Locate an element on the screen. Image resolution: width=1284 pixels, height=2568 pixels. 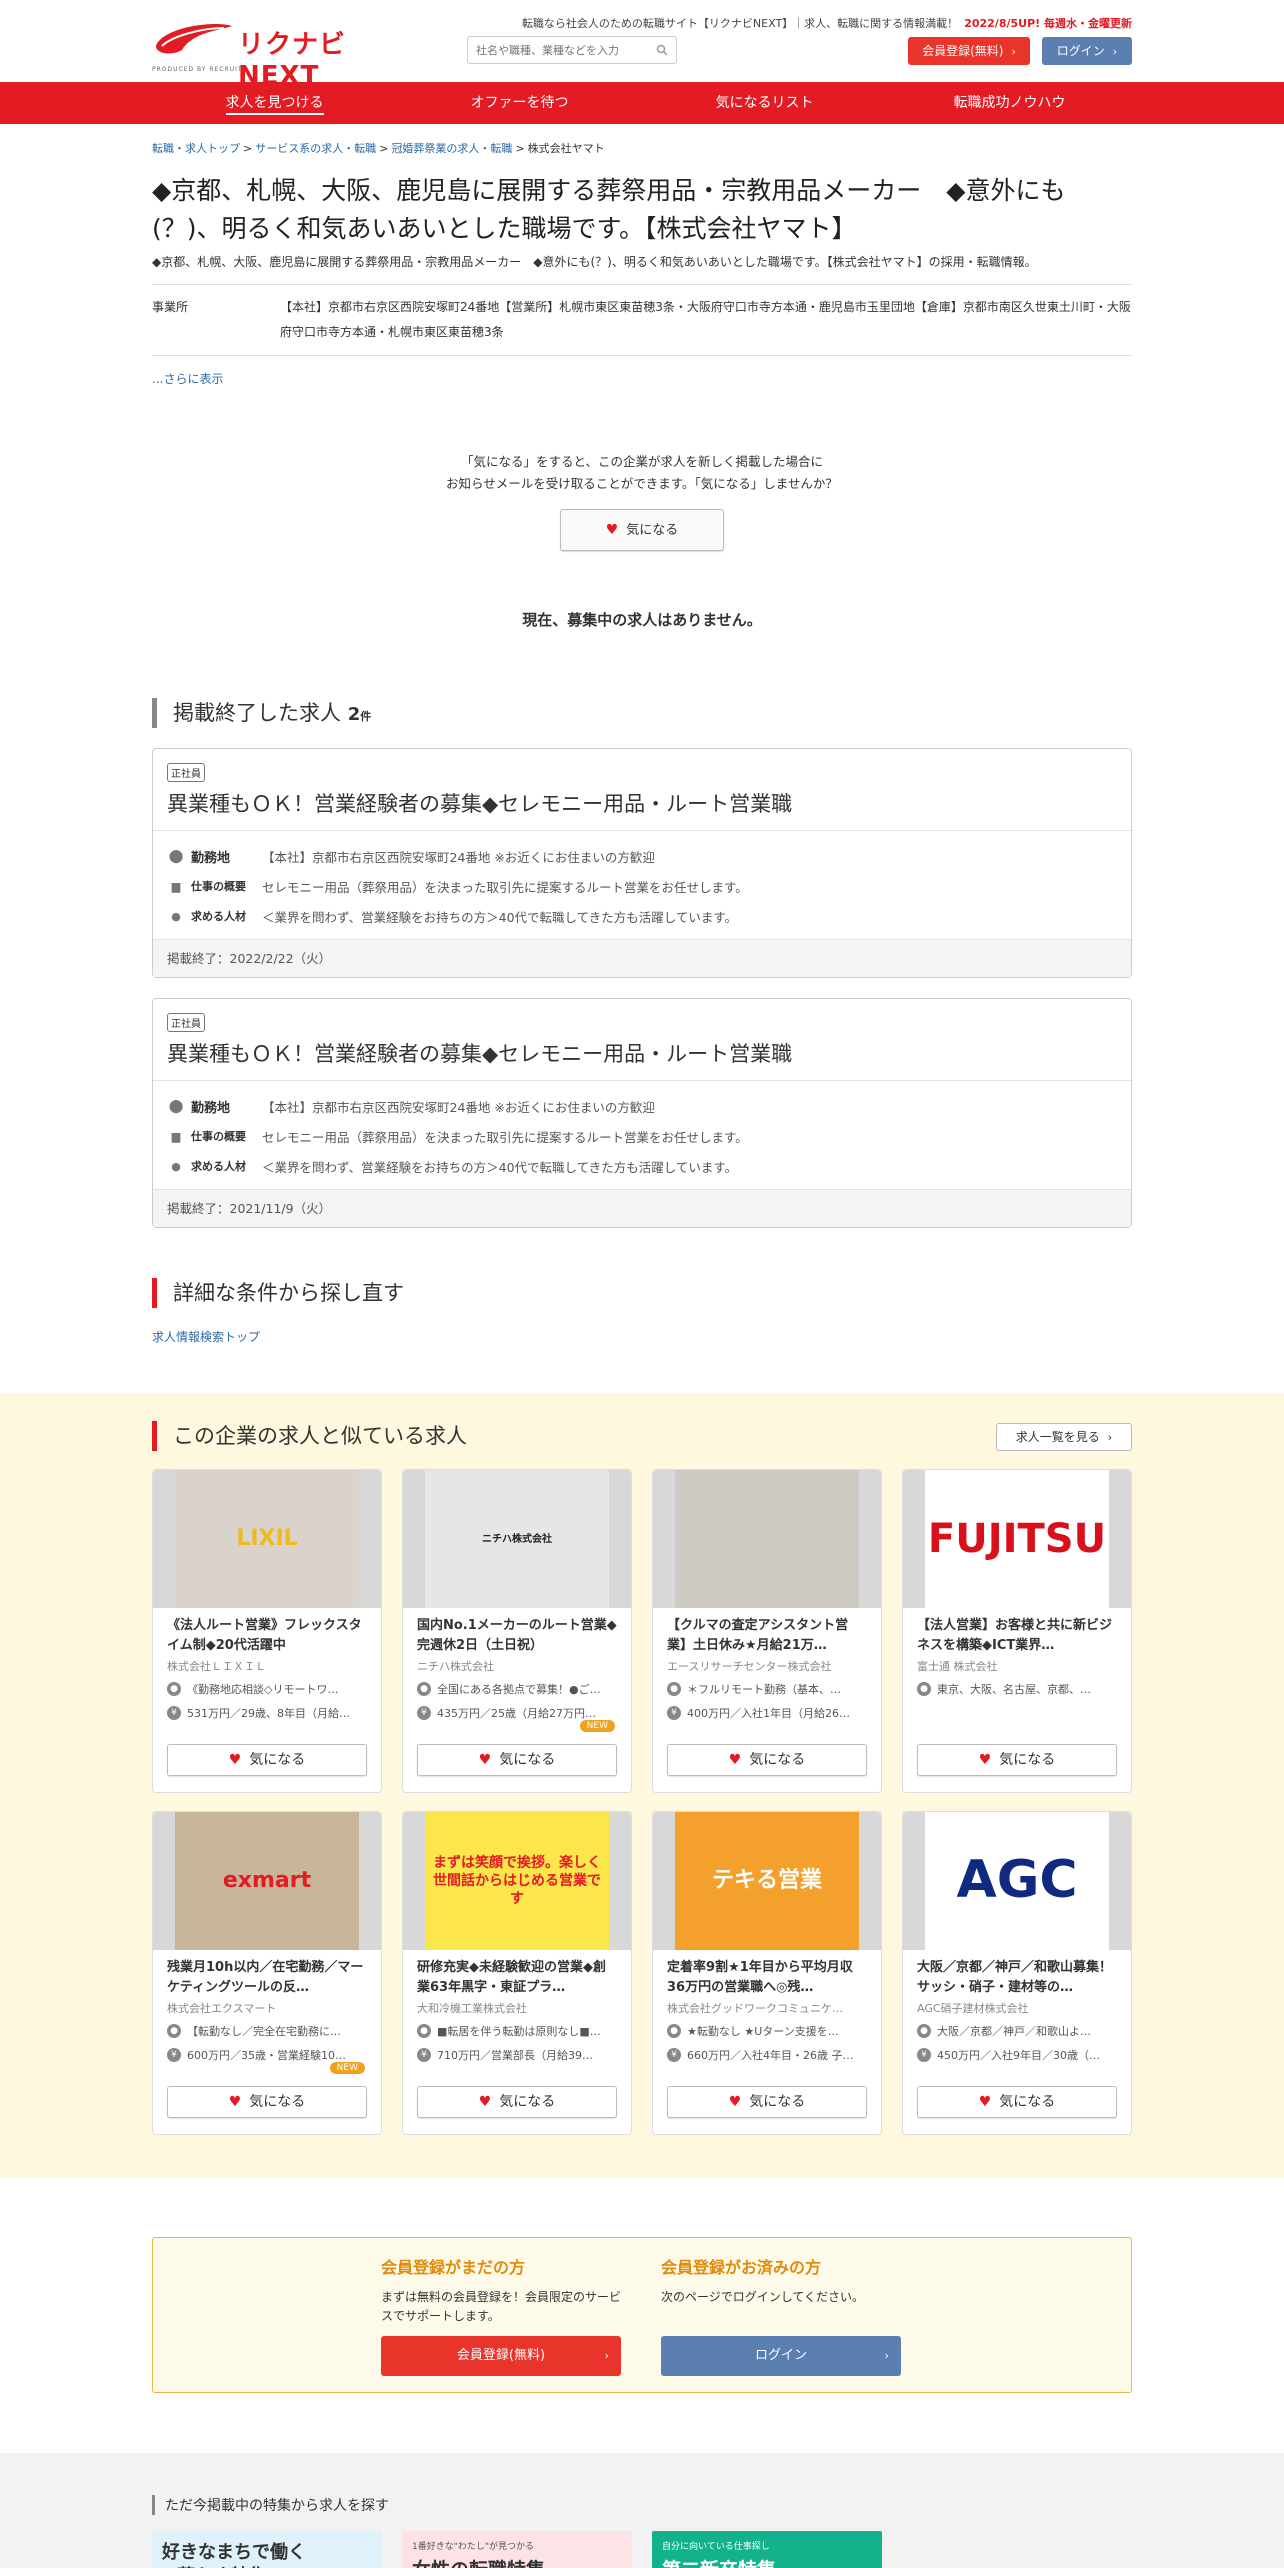
job-thumbnail is located at coordinates (767, 1539).